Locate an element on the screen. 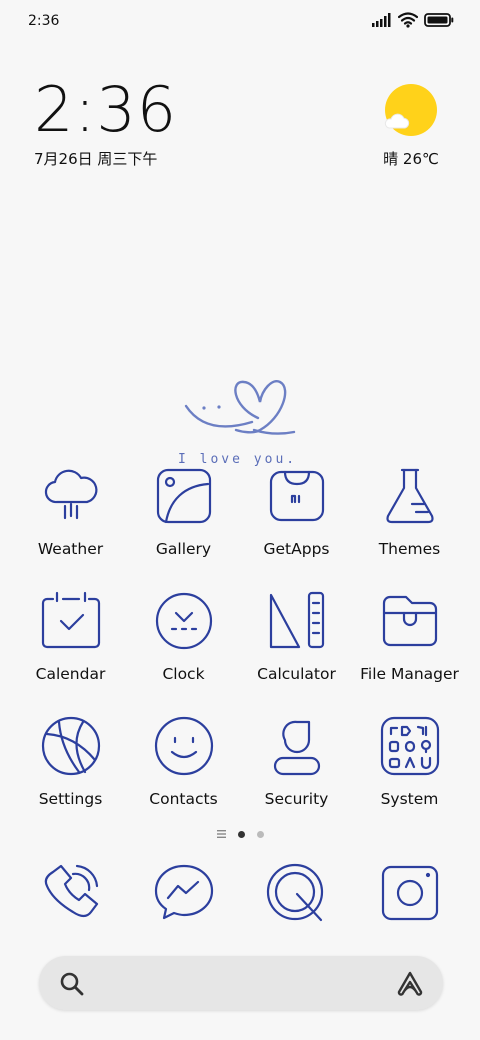 This screenshot has height=1040, width=480. app-label: Contacts is located at coordinates (183, 799).